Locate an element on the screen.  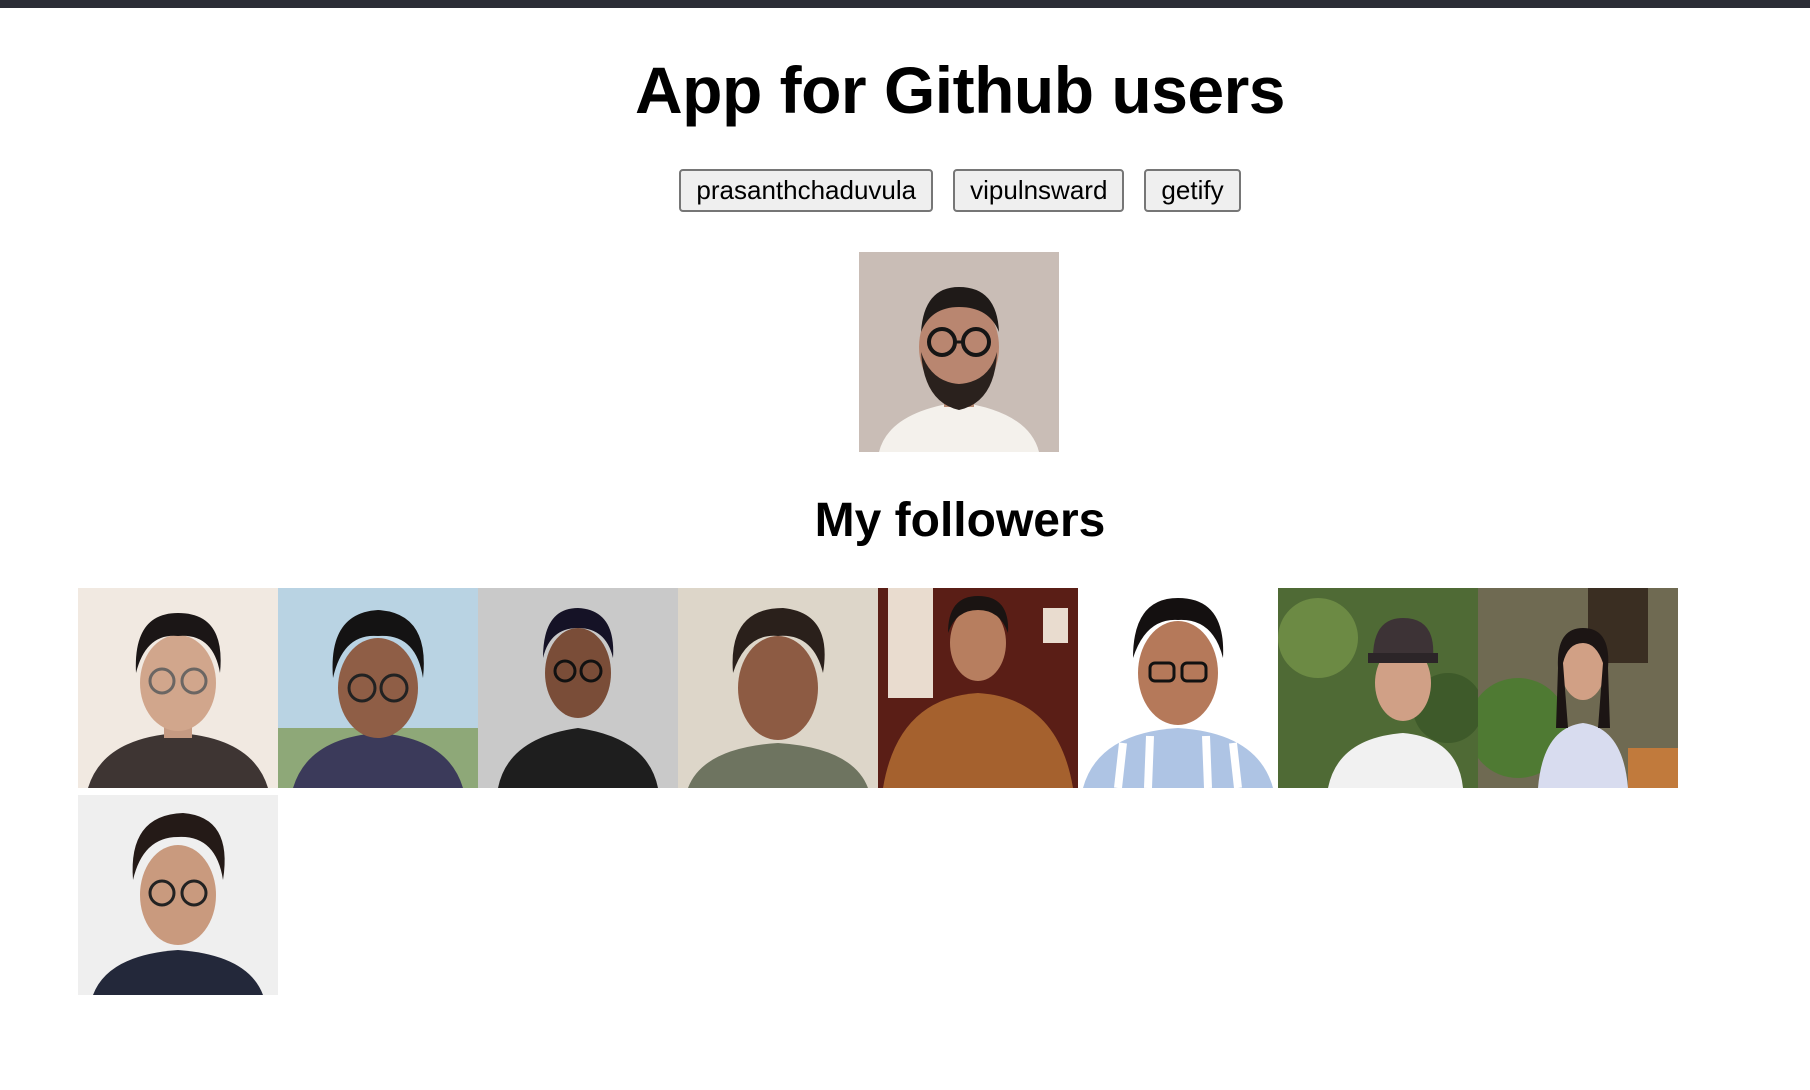
user-button-prasanthchaduvula: prasanthchaduvula is located at coordinates (806, 190).